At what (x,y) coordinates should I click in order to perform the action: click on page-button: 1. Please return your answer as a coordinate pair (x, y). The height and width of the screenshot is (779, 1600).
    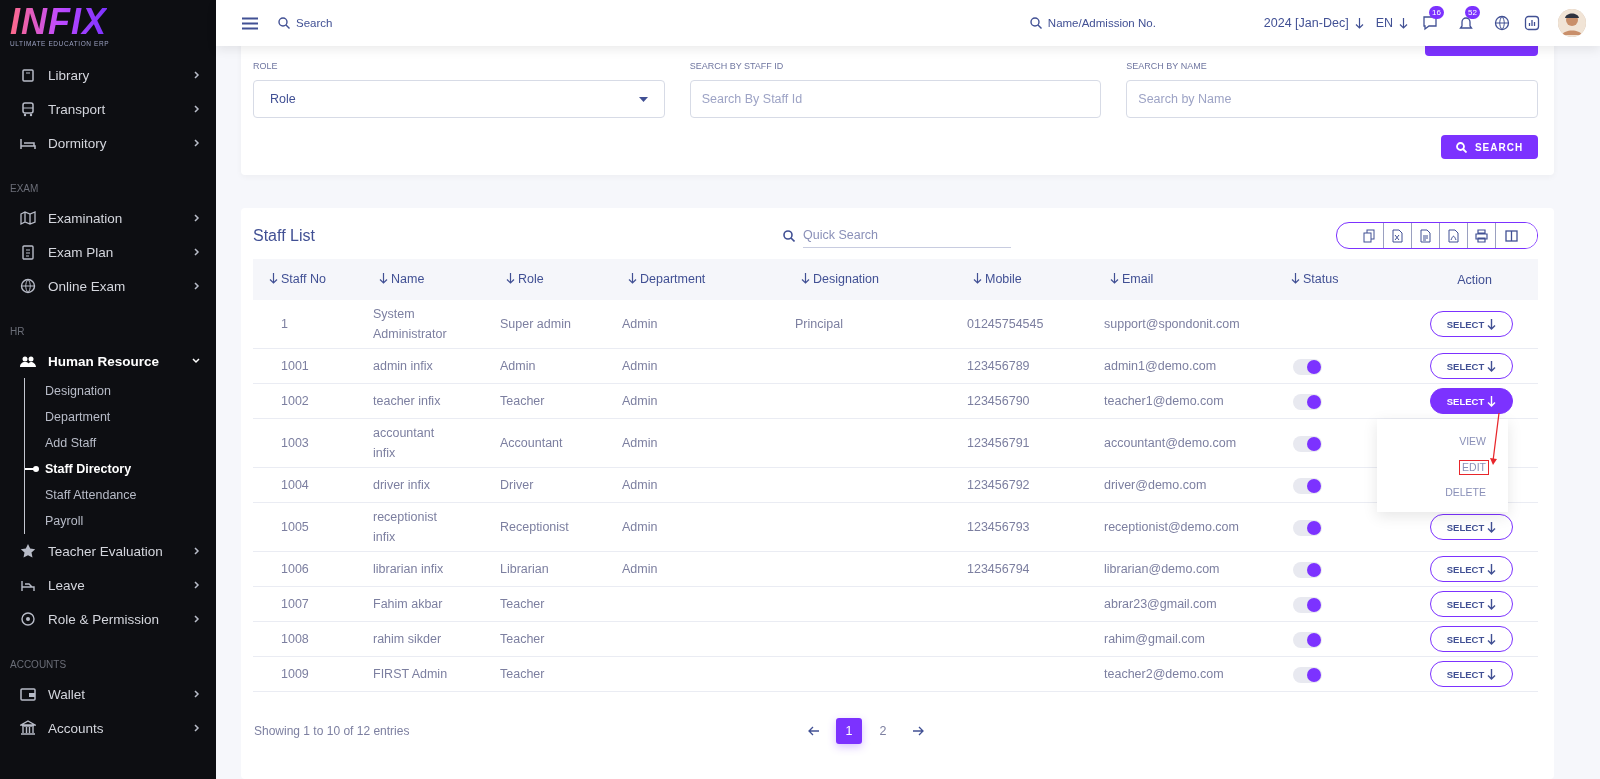
    Looking at the image, I should click on (849, 731).